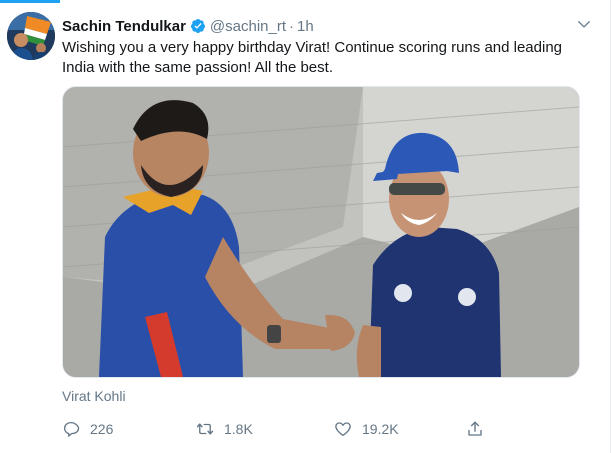  I want to click on avatar, so click(31, 36).